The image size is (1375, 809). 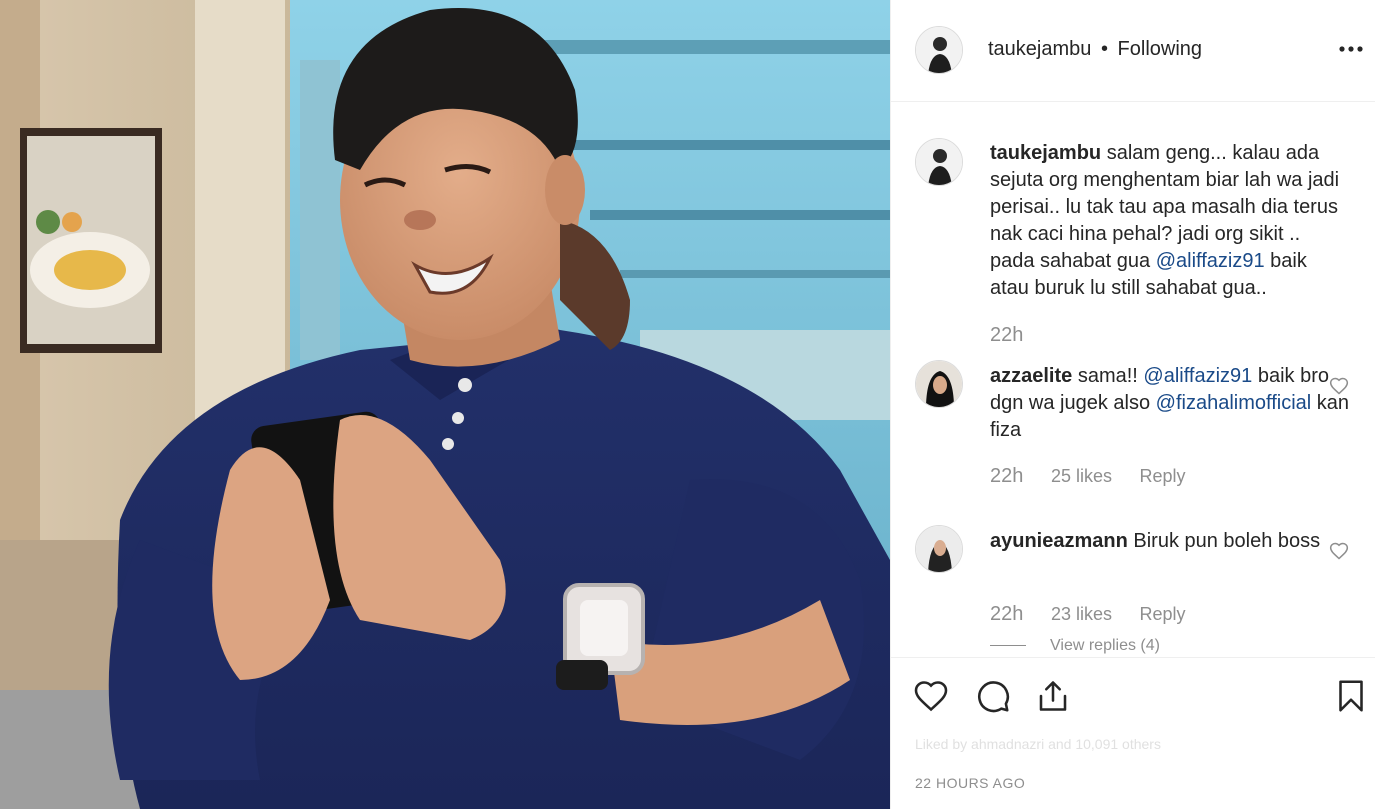 I want to click on header-user-line: taukejambu • Following, so click(x=1095, y=49).